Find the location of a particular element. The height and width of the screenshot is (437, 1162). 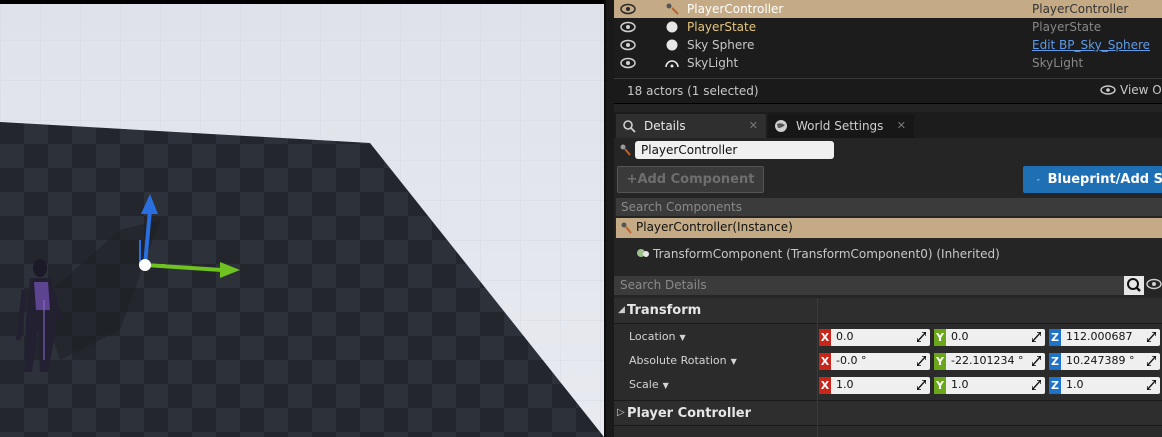

details-icon is located at coordinates (629, 126).